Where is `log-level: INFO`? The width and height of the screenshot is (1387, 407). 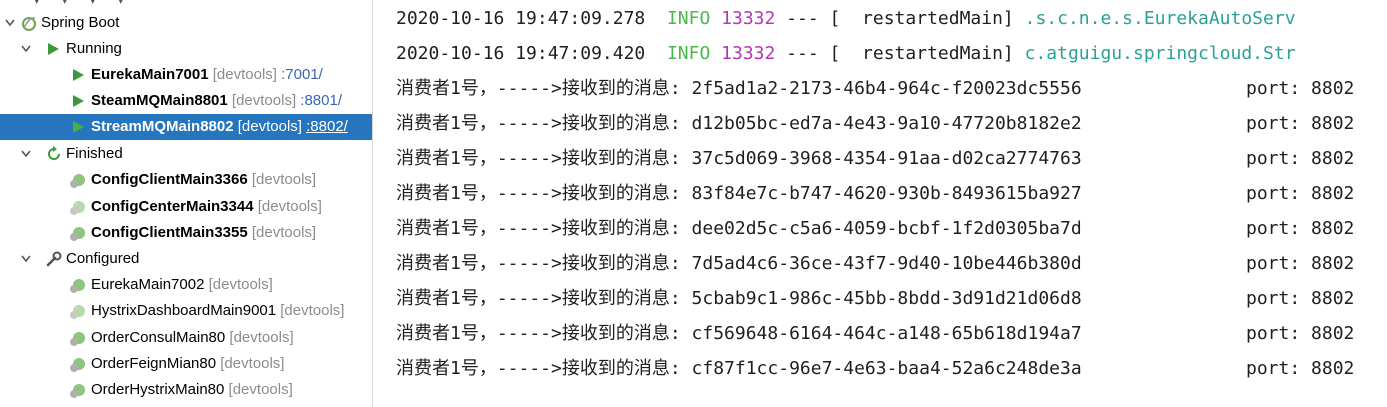 log-level: INFO is located at coordinates (688, 53).